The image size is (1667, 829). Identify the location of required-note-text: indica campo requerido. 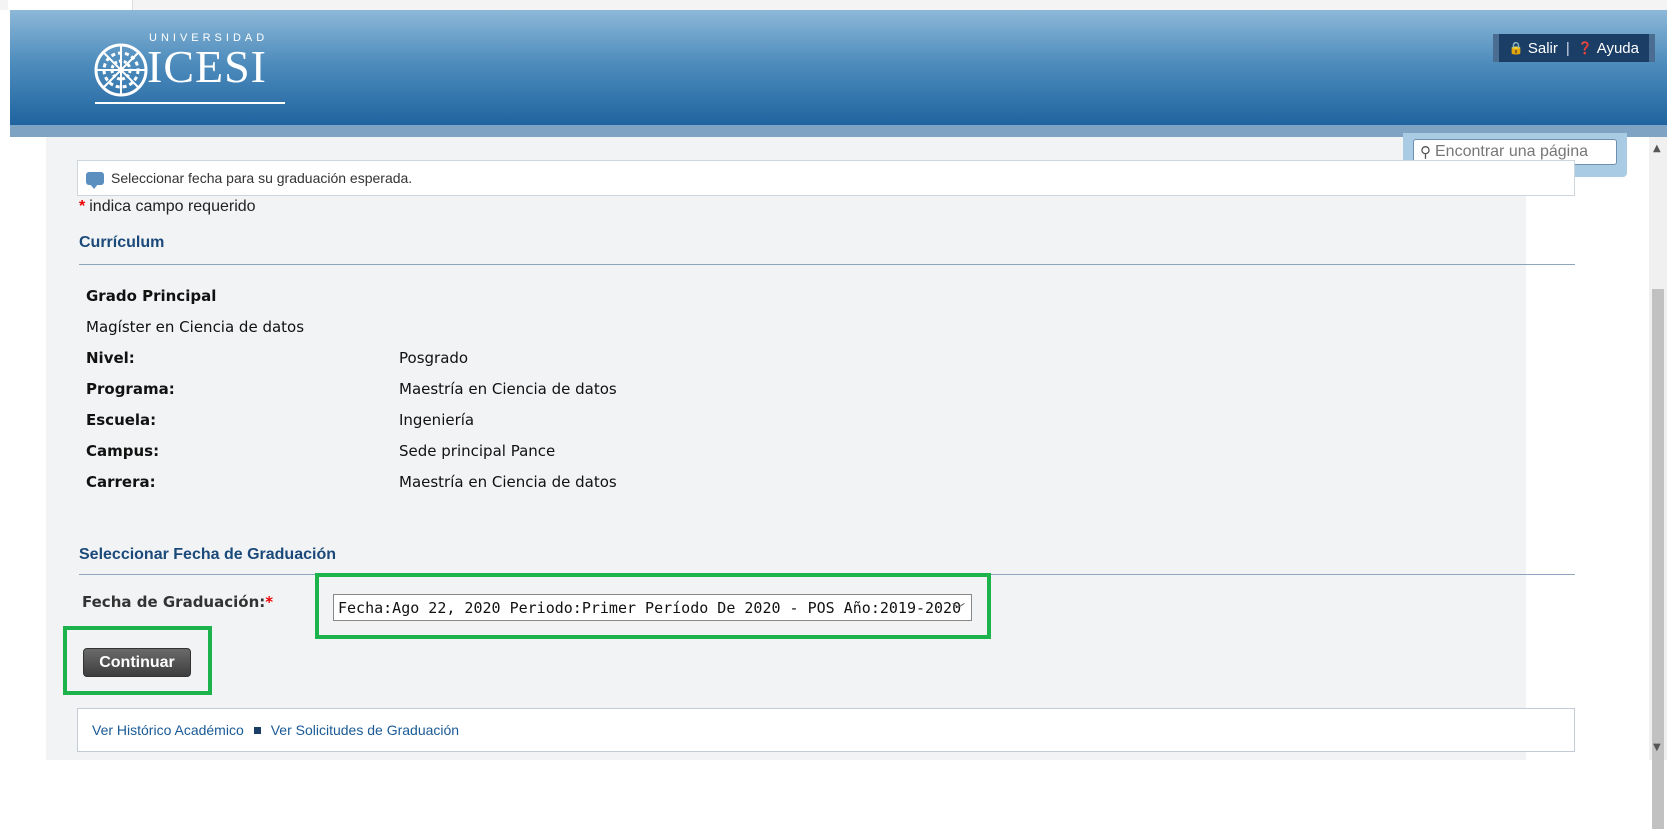
(172, 206).